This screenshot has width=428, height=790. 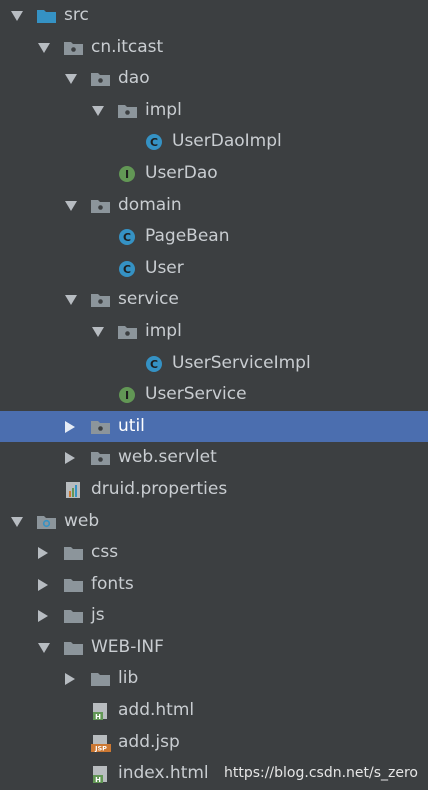 What do you see at coordinates (100, 747) in the screenshot?
I see `svg-text: JSP` at bounding box center [100, 747].